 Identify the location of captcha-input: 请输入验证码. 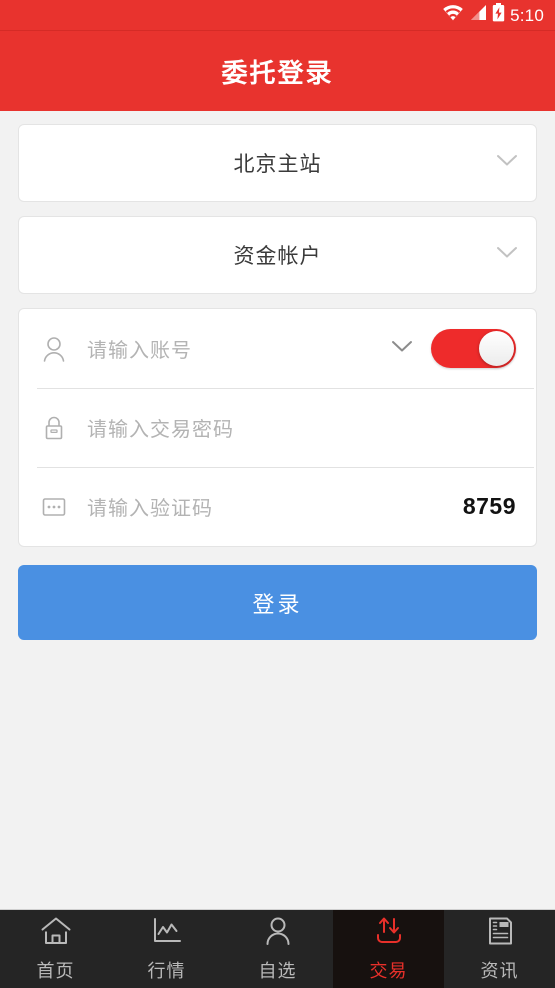
(275, 506).